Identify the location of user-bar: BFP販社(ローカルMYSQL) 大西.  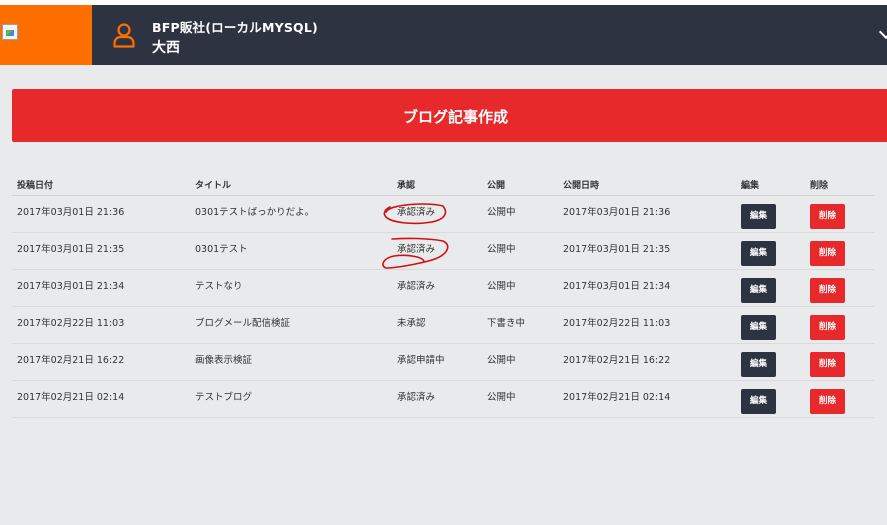
(489, 35).